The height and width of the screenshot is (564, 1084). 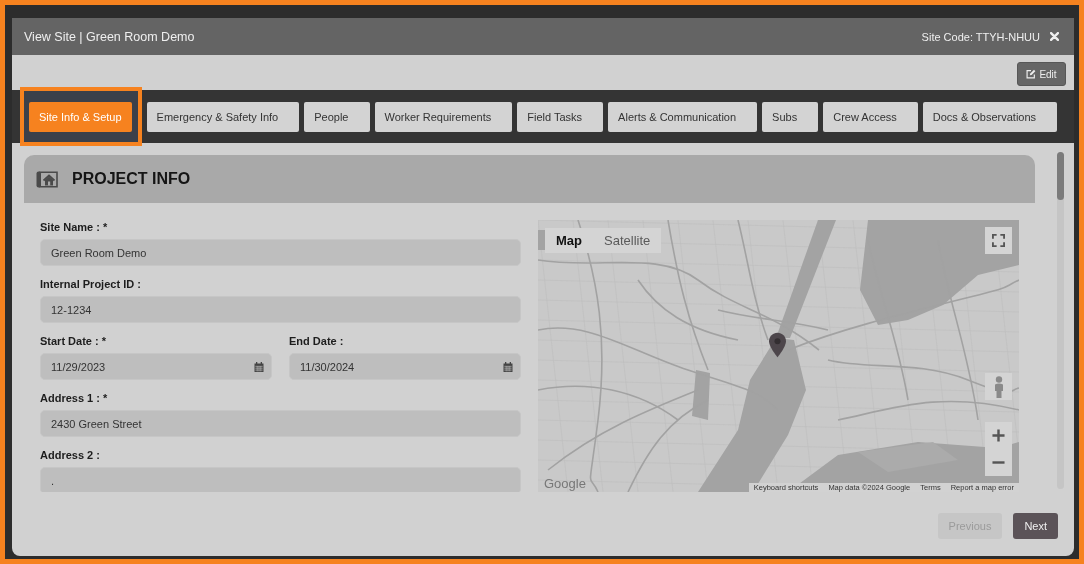 I want to click on tab: Subs, so click(x=790, y=116).